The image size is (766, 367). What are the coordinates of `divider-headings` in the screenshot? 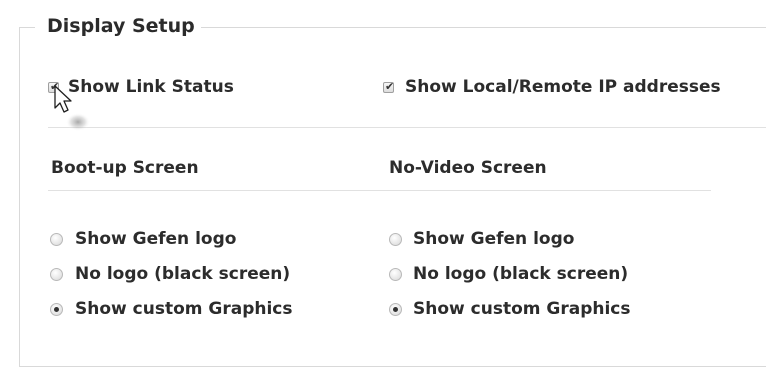 It's located at (379, 190).